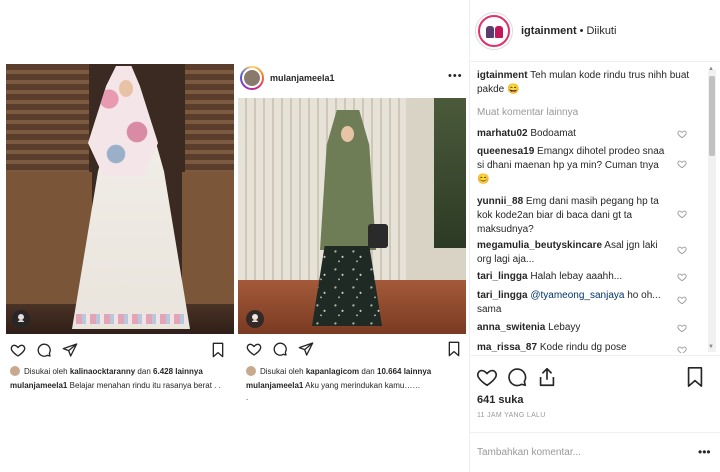 Image resolution: width=720 pixels, height=472 pixels. What do you see at coordinates (487, 377) in the screenshot?
I see `like-heart-icon` at bounding box center [487, 377].